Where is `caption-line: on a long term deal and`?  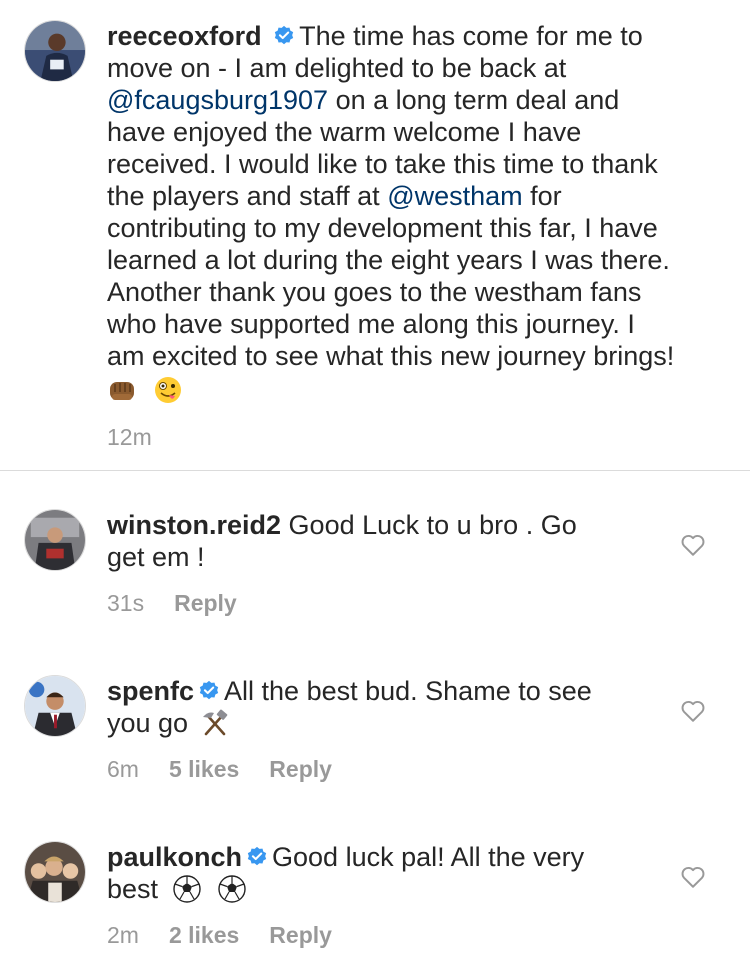
caption-line: on a long term deal and is located at coordinates (474, 100).